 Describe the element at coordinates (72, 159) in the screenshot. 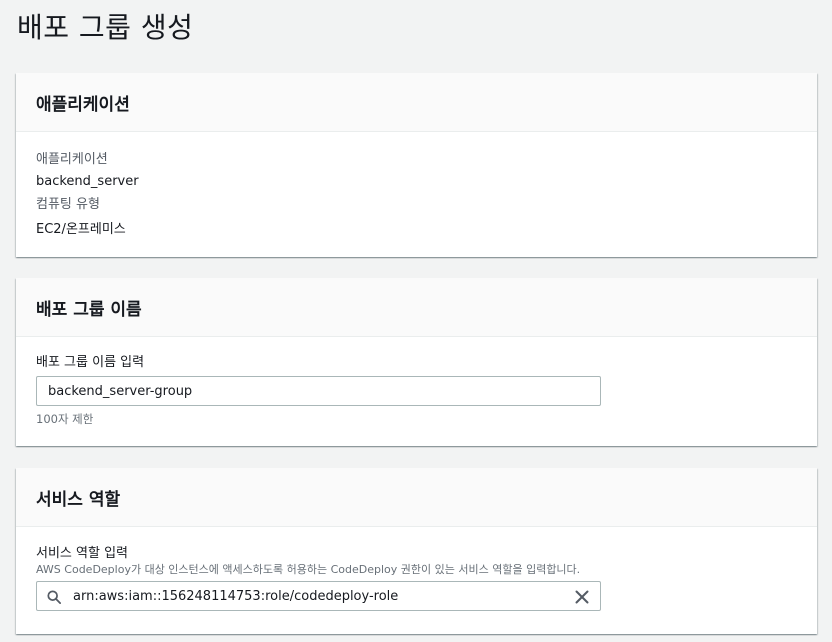

I see `application-label: 애플리케이션` at that location.